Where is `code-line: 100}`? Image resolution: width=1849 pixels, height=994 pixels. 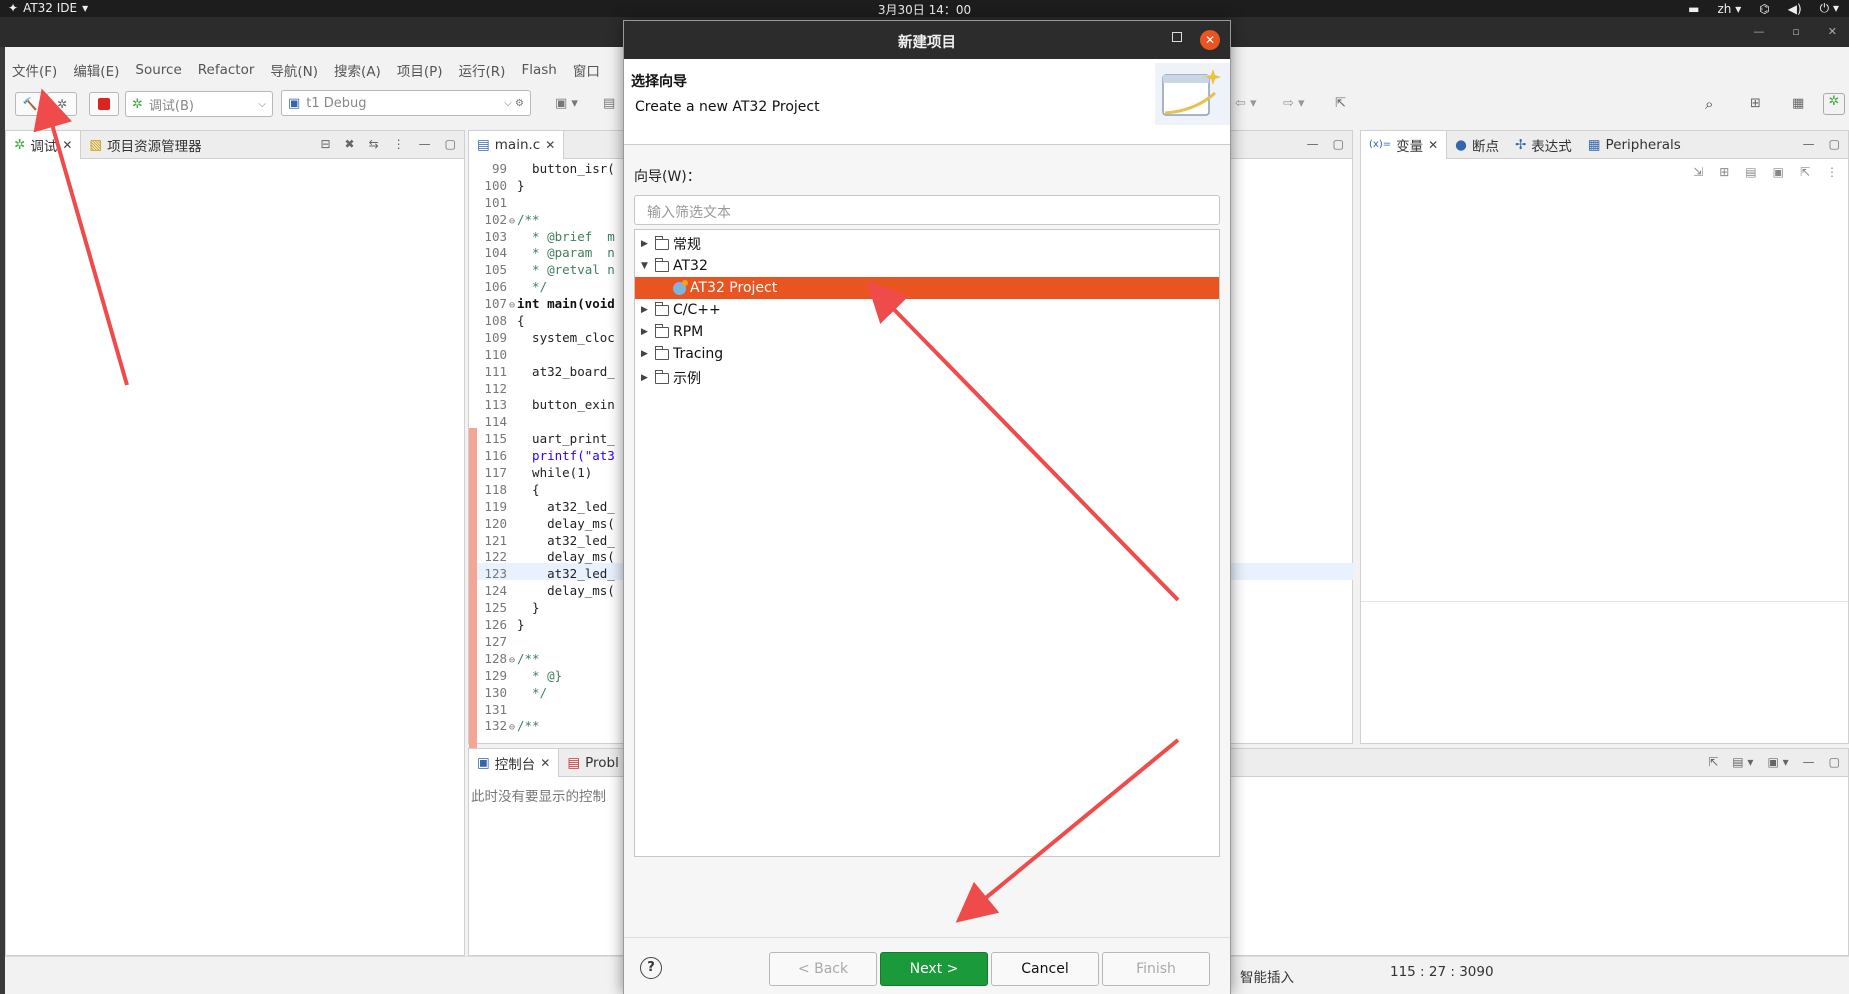 code-line: 100} is located at coordinates (542, 186).